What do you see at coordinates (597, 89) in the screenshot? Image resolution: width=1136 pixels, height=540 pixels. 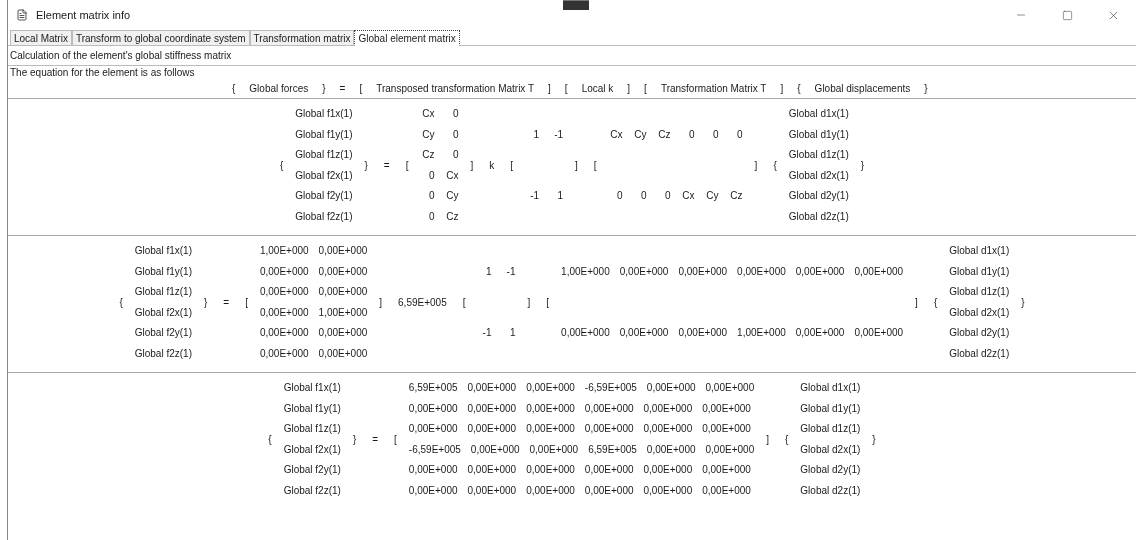 I see `legend-token: Local k` at bounding box center [597, 89].